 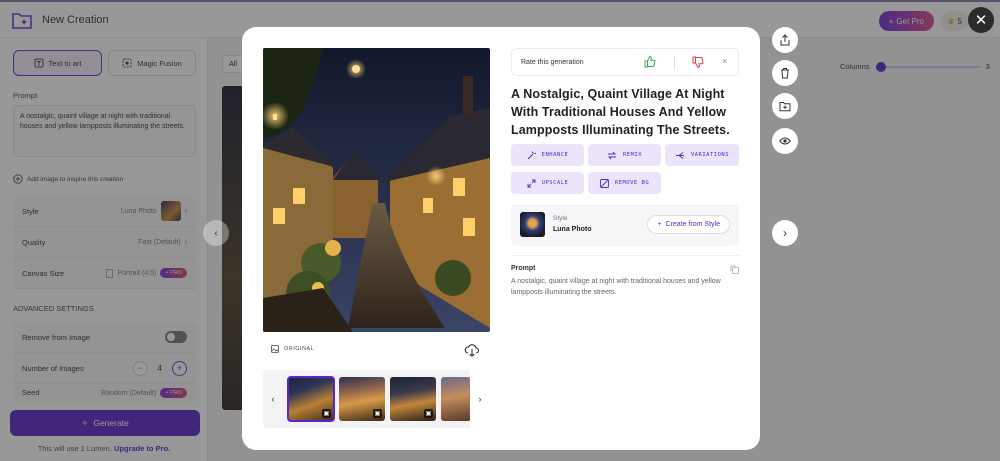 I want to click on trash-icon, so click(x=785, y=73).